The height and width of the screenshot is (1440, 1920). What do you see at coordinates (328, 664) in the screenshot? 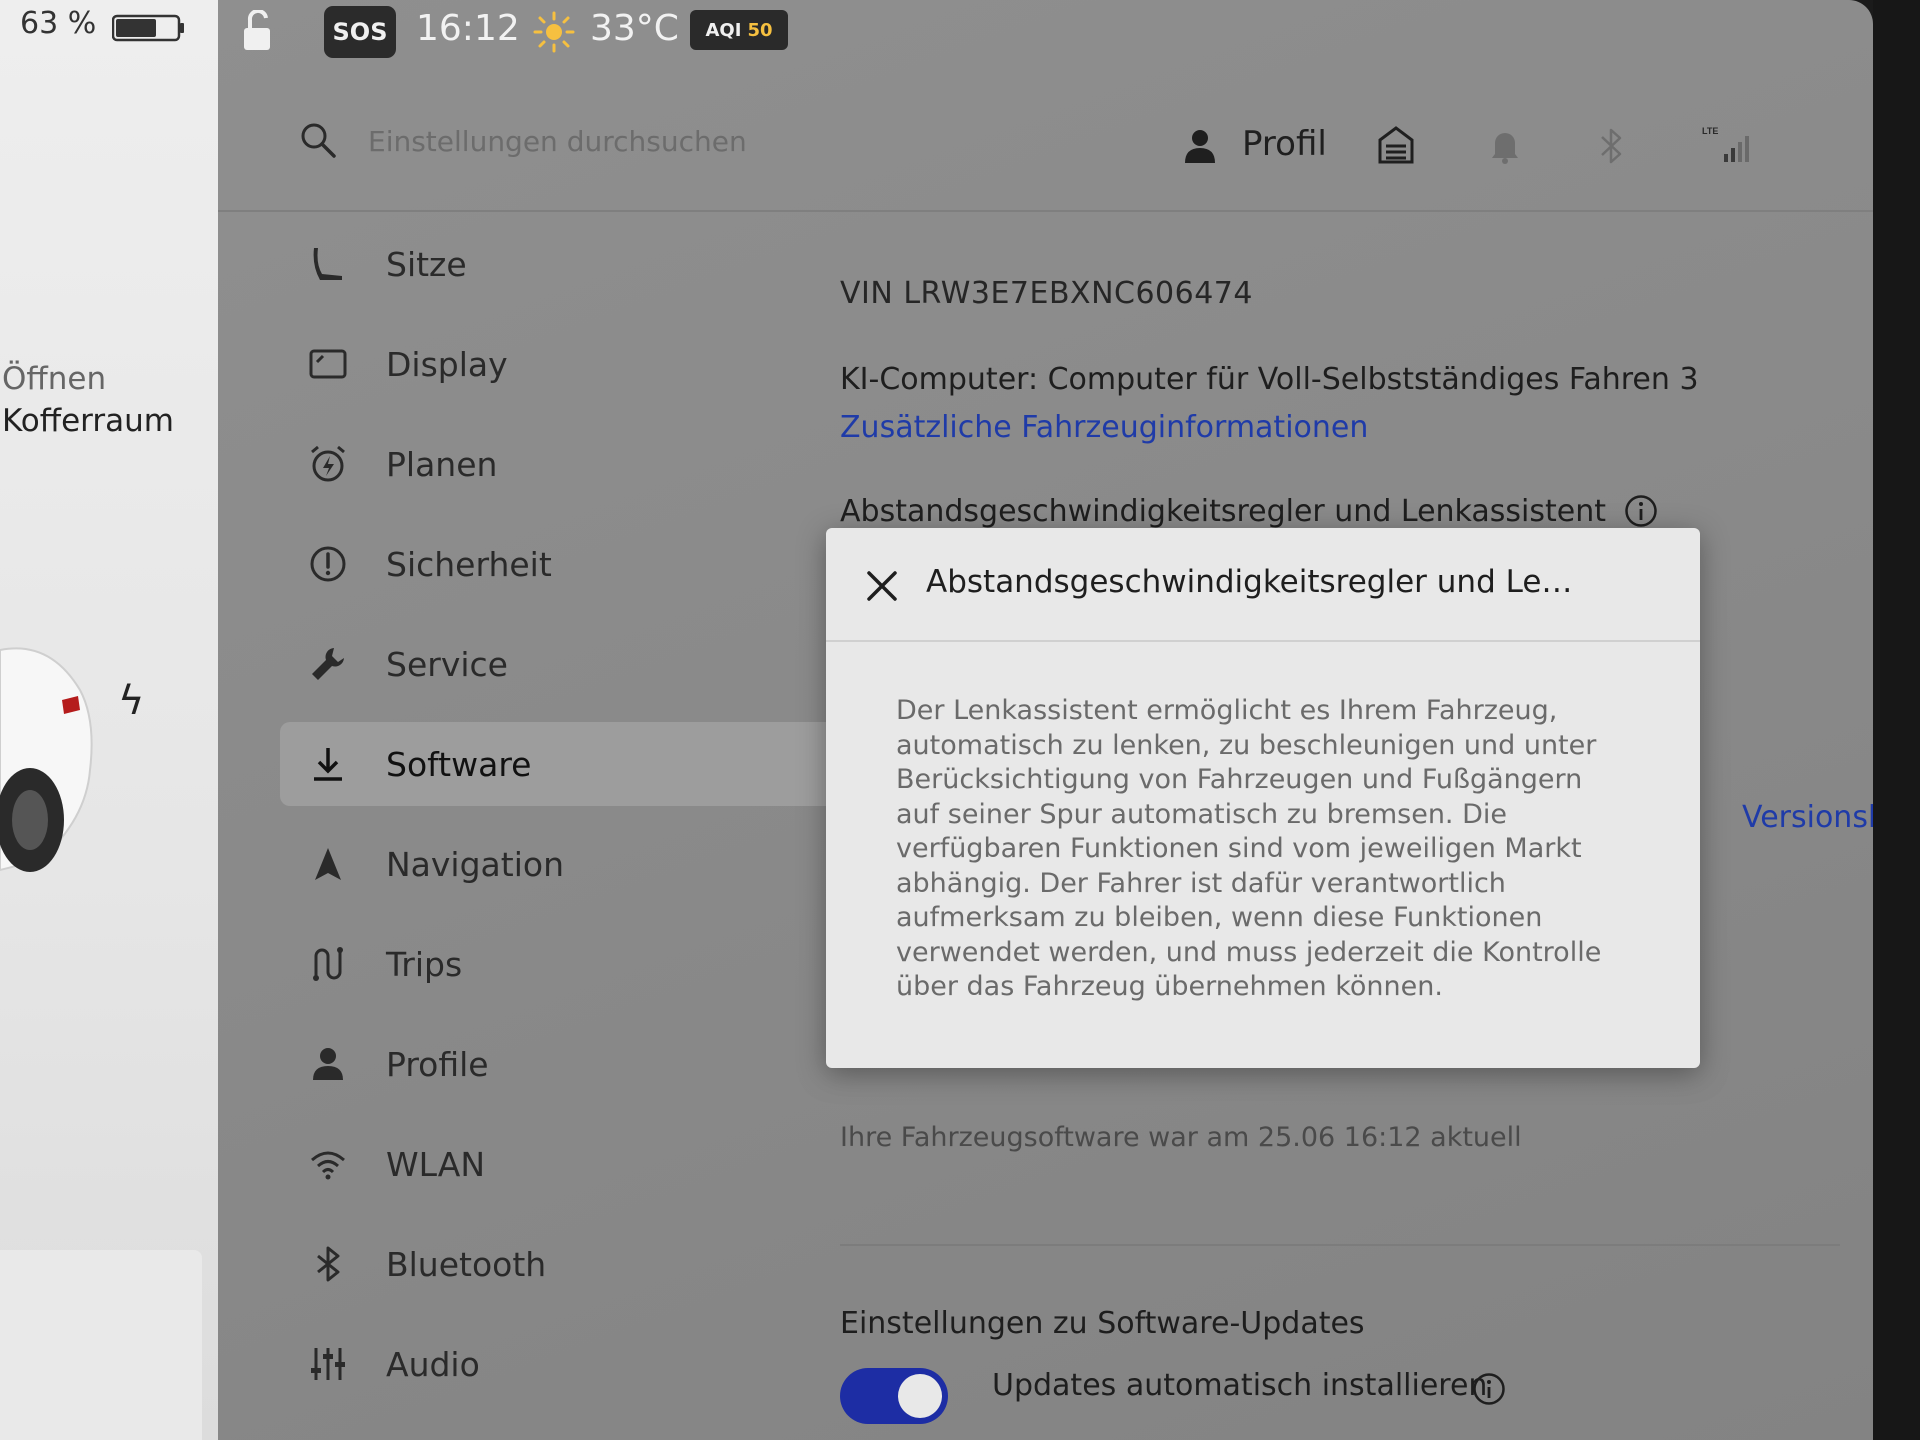
I see `wrench-icon` at bounding box center [328, 664].